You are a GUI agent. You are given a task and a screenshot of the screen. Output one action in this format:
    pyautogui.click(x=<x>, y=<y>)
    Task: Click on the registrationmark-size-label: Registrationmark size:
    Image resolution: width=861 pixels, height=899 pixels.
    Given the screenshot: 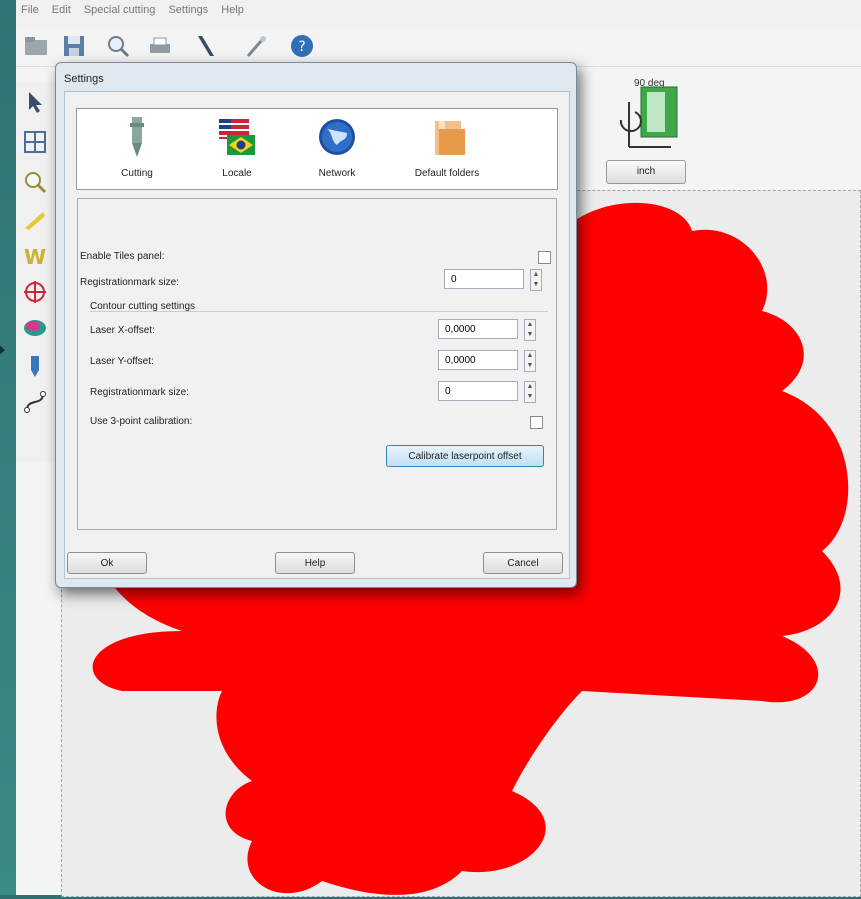 What is the action you would take?
    pyautogui.click(x=129, y=282)
    